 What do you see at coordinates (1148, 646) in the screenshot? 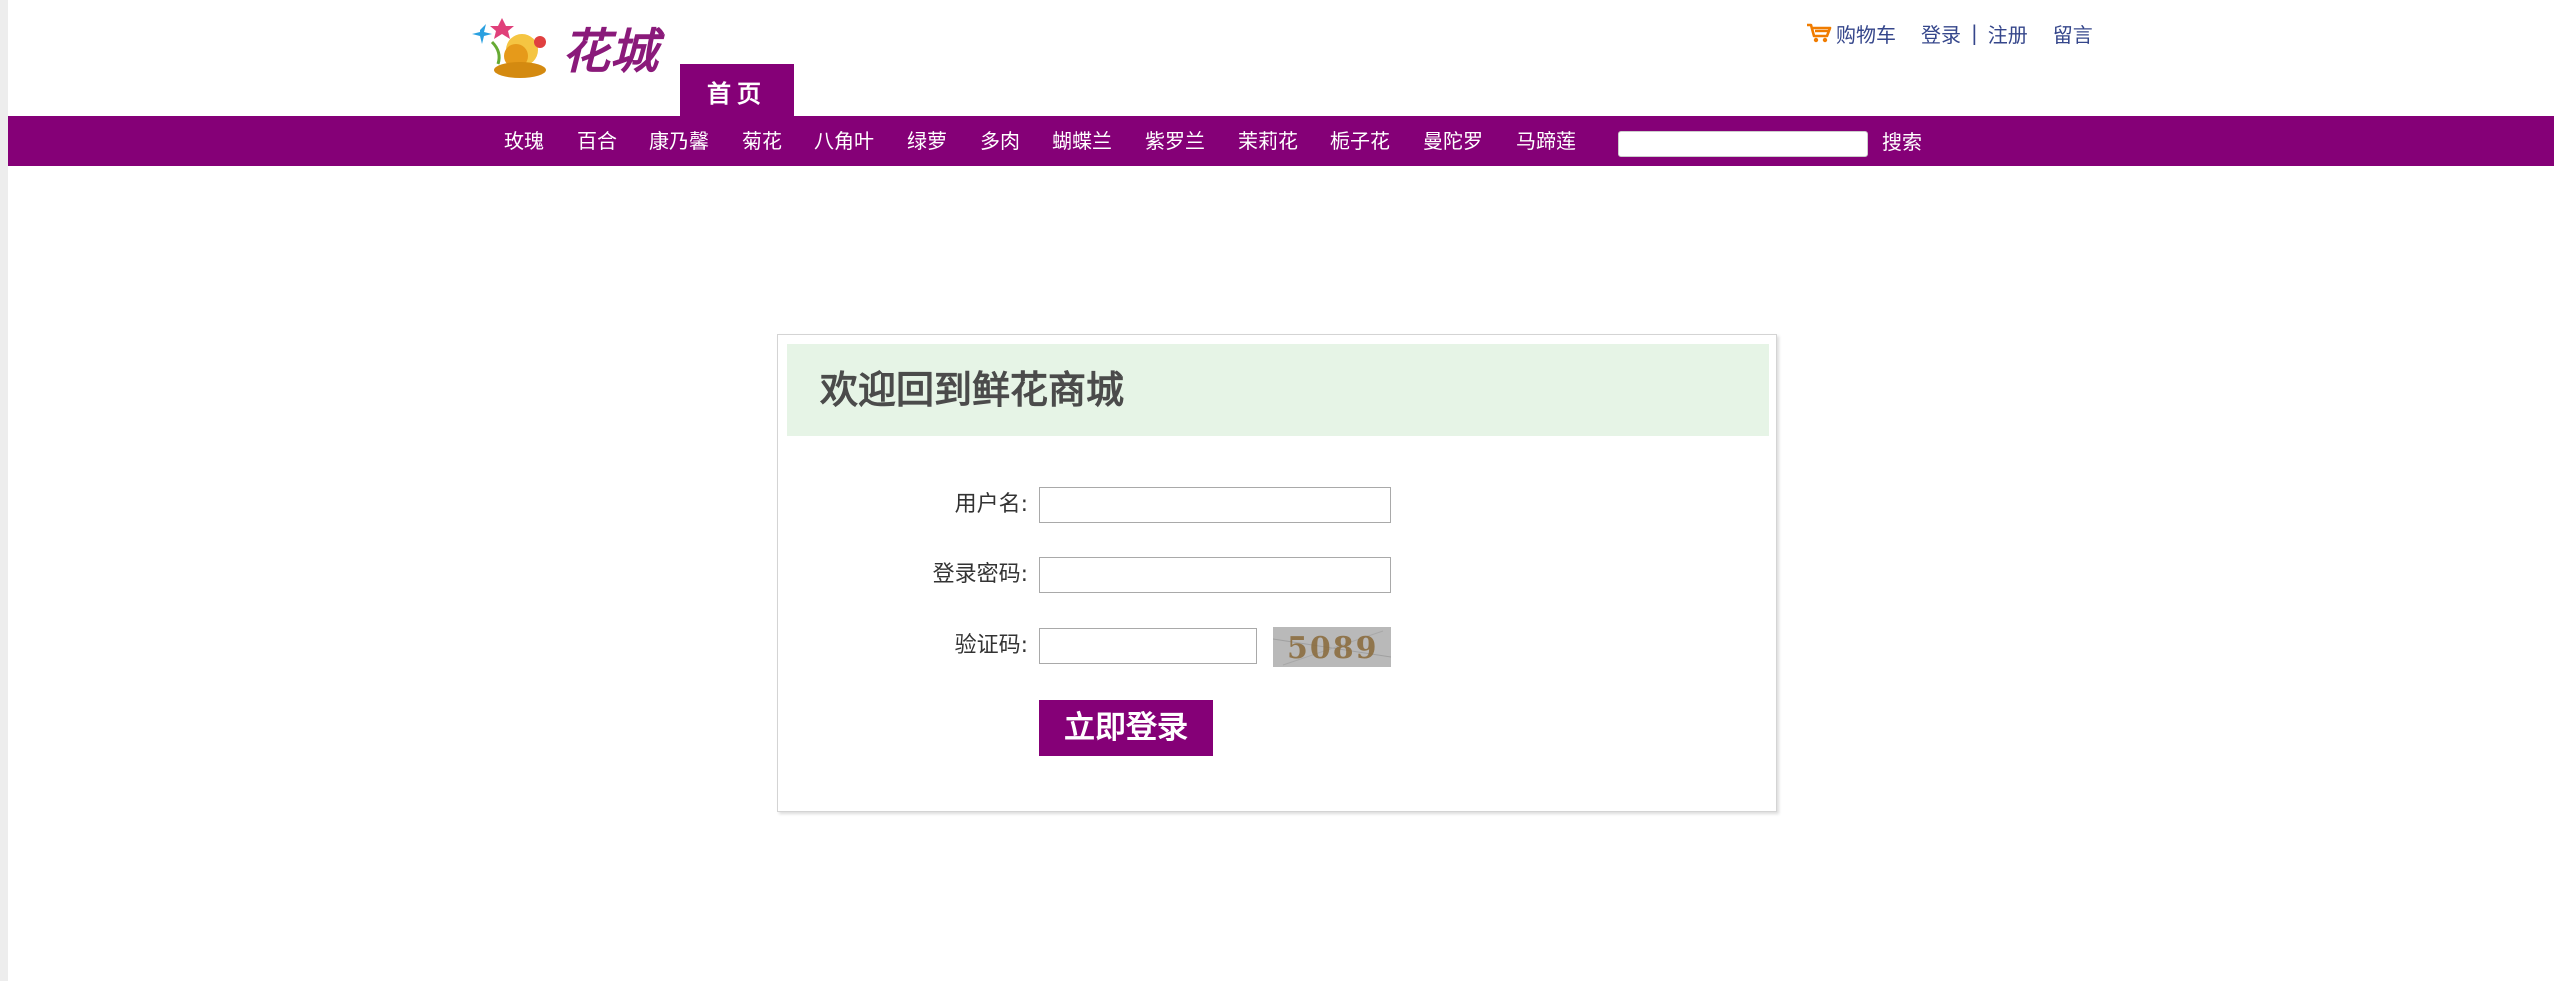
I see `captcha-input` at bounding box center [1148, 646].